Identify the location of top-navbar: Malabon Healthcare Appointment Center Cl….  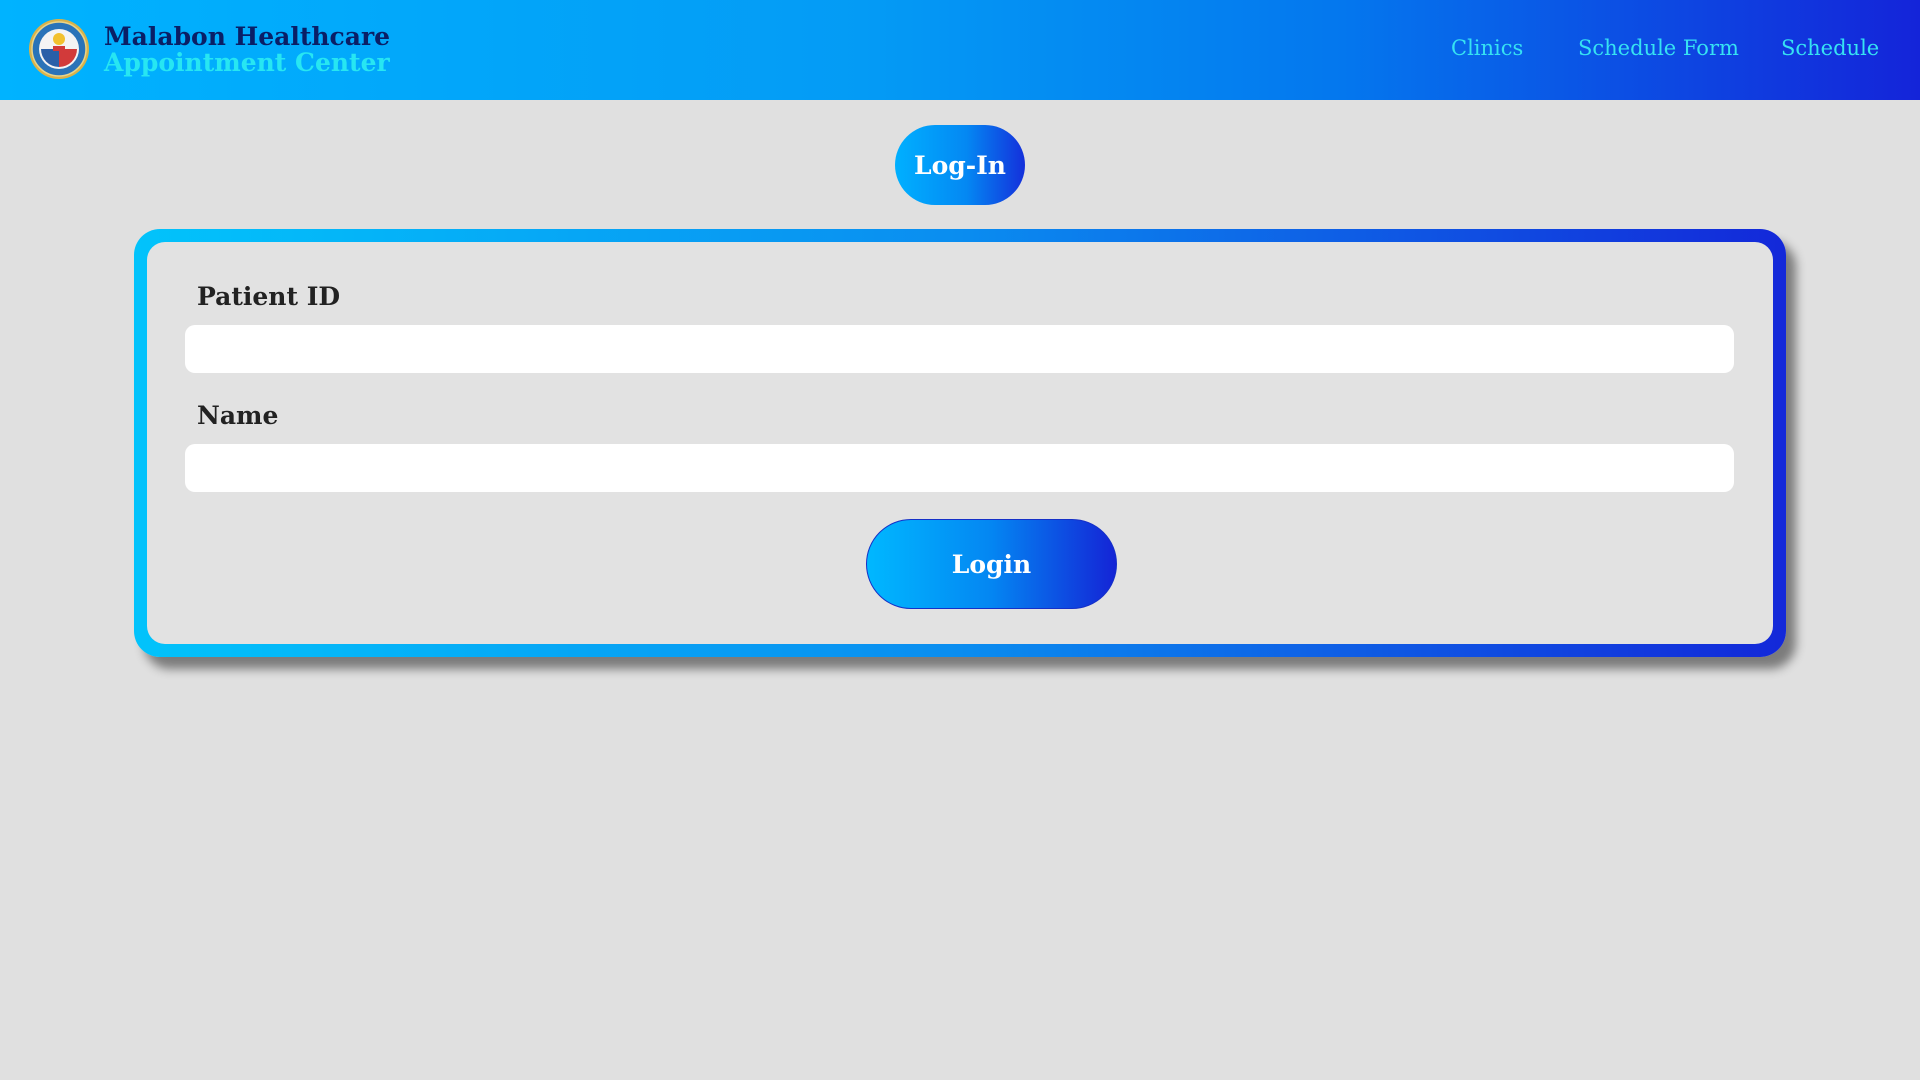
(960, 50).